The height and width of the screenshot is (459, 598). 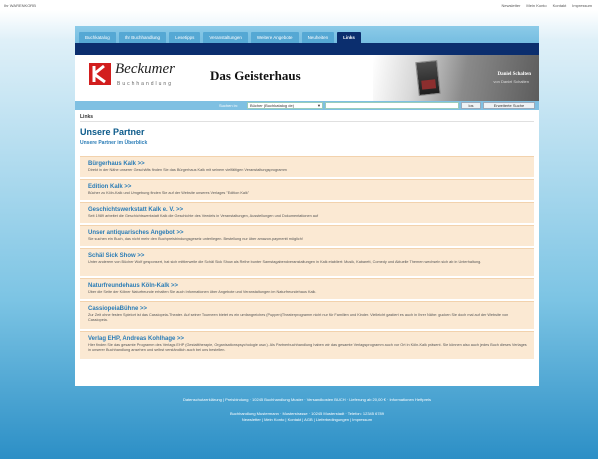 I want to click on page-subtitle: Unsere Partner im Überblick, so click(x=114, y=143).